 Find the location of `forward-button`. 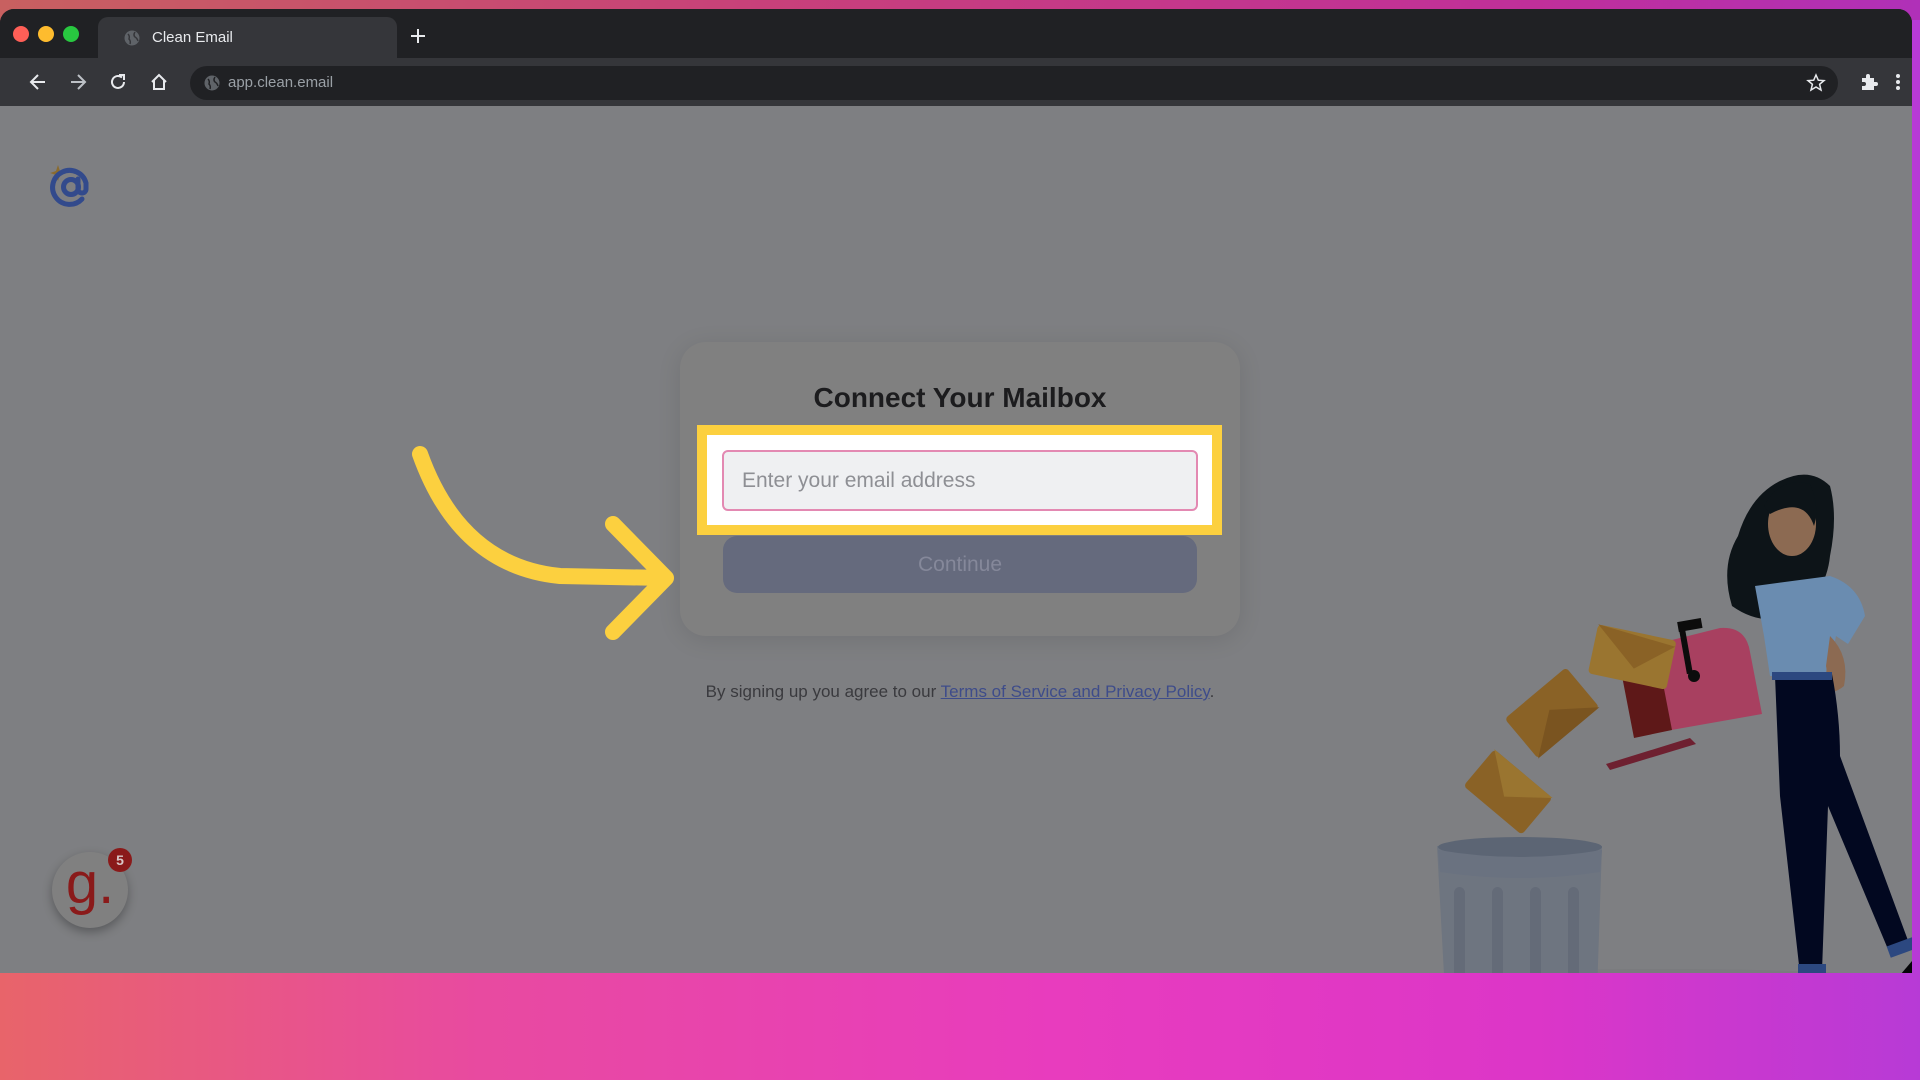

forward-button is located at coordinates (78, 82).